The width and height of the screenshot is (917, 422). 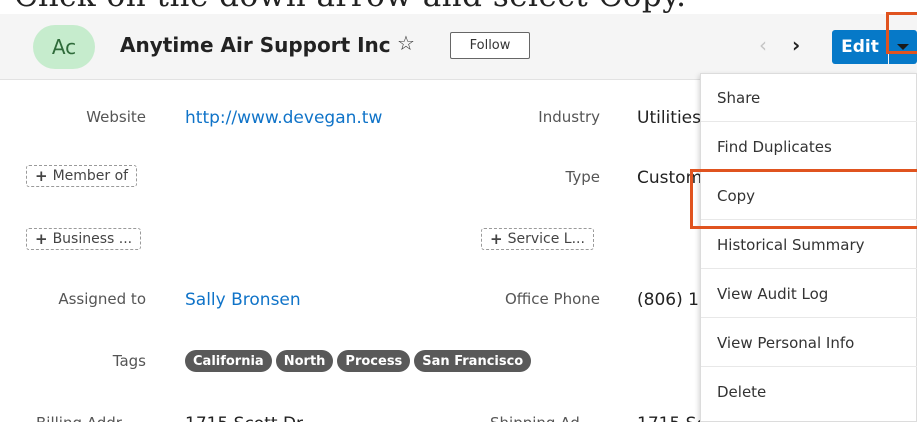 I want to click on dropdown-highlight-box, so click(x=901, y=33).